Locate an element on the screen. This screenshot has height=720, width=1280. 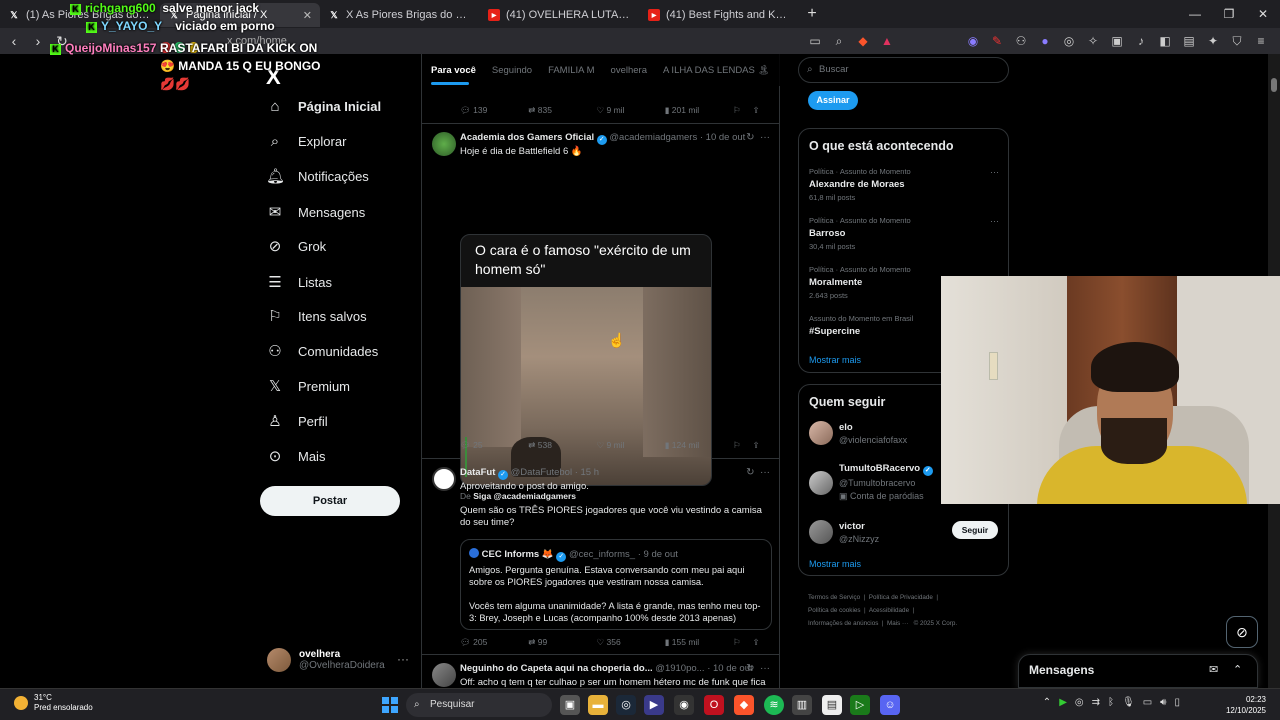
author-handle: @academiadgamers is located at coordinates (653, 137).